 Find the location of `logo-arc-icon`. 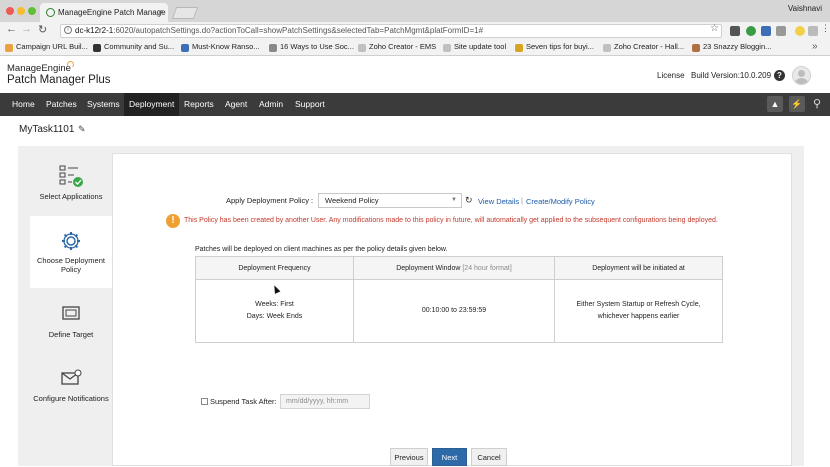

logo-arc-icon is located at coordinates (70, 64).